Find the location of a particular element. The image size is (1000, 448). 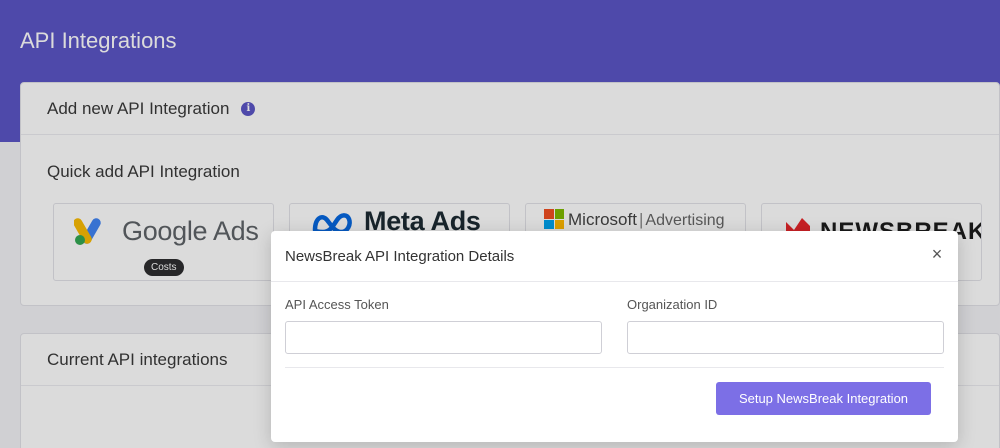

modal-title: NewsBreak API Integration Details is located at coordinates (400, 256).